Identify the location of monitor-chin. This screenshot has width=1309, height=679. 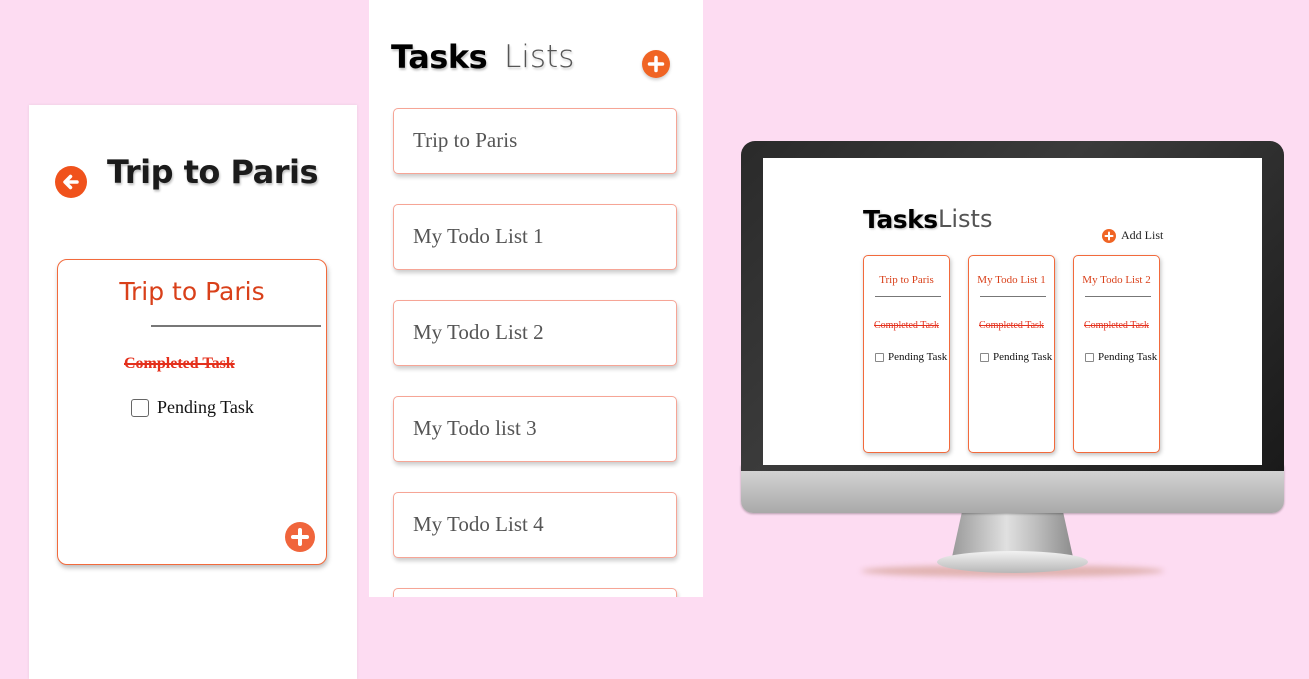
(1012, 489).